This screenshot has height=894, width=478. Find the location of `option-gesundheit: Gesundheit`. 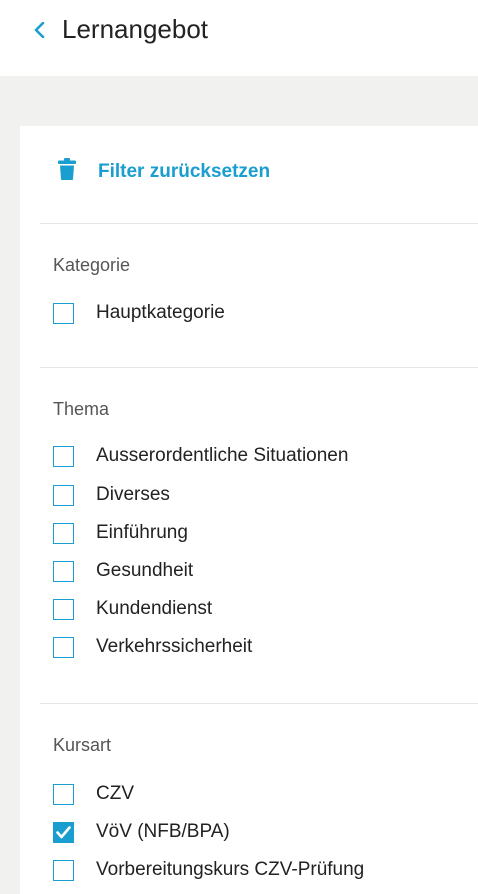

option-gesundheit: Gesundheit is located at coordinates (257, 571).